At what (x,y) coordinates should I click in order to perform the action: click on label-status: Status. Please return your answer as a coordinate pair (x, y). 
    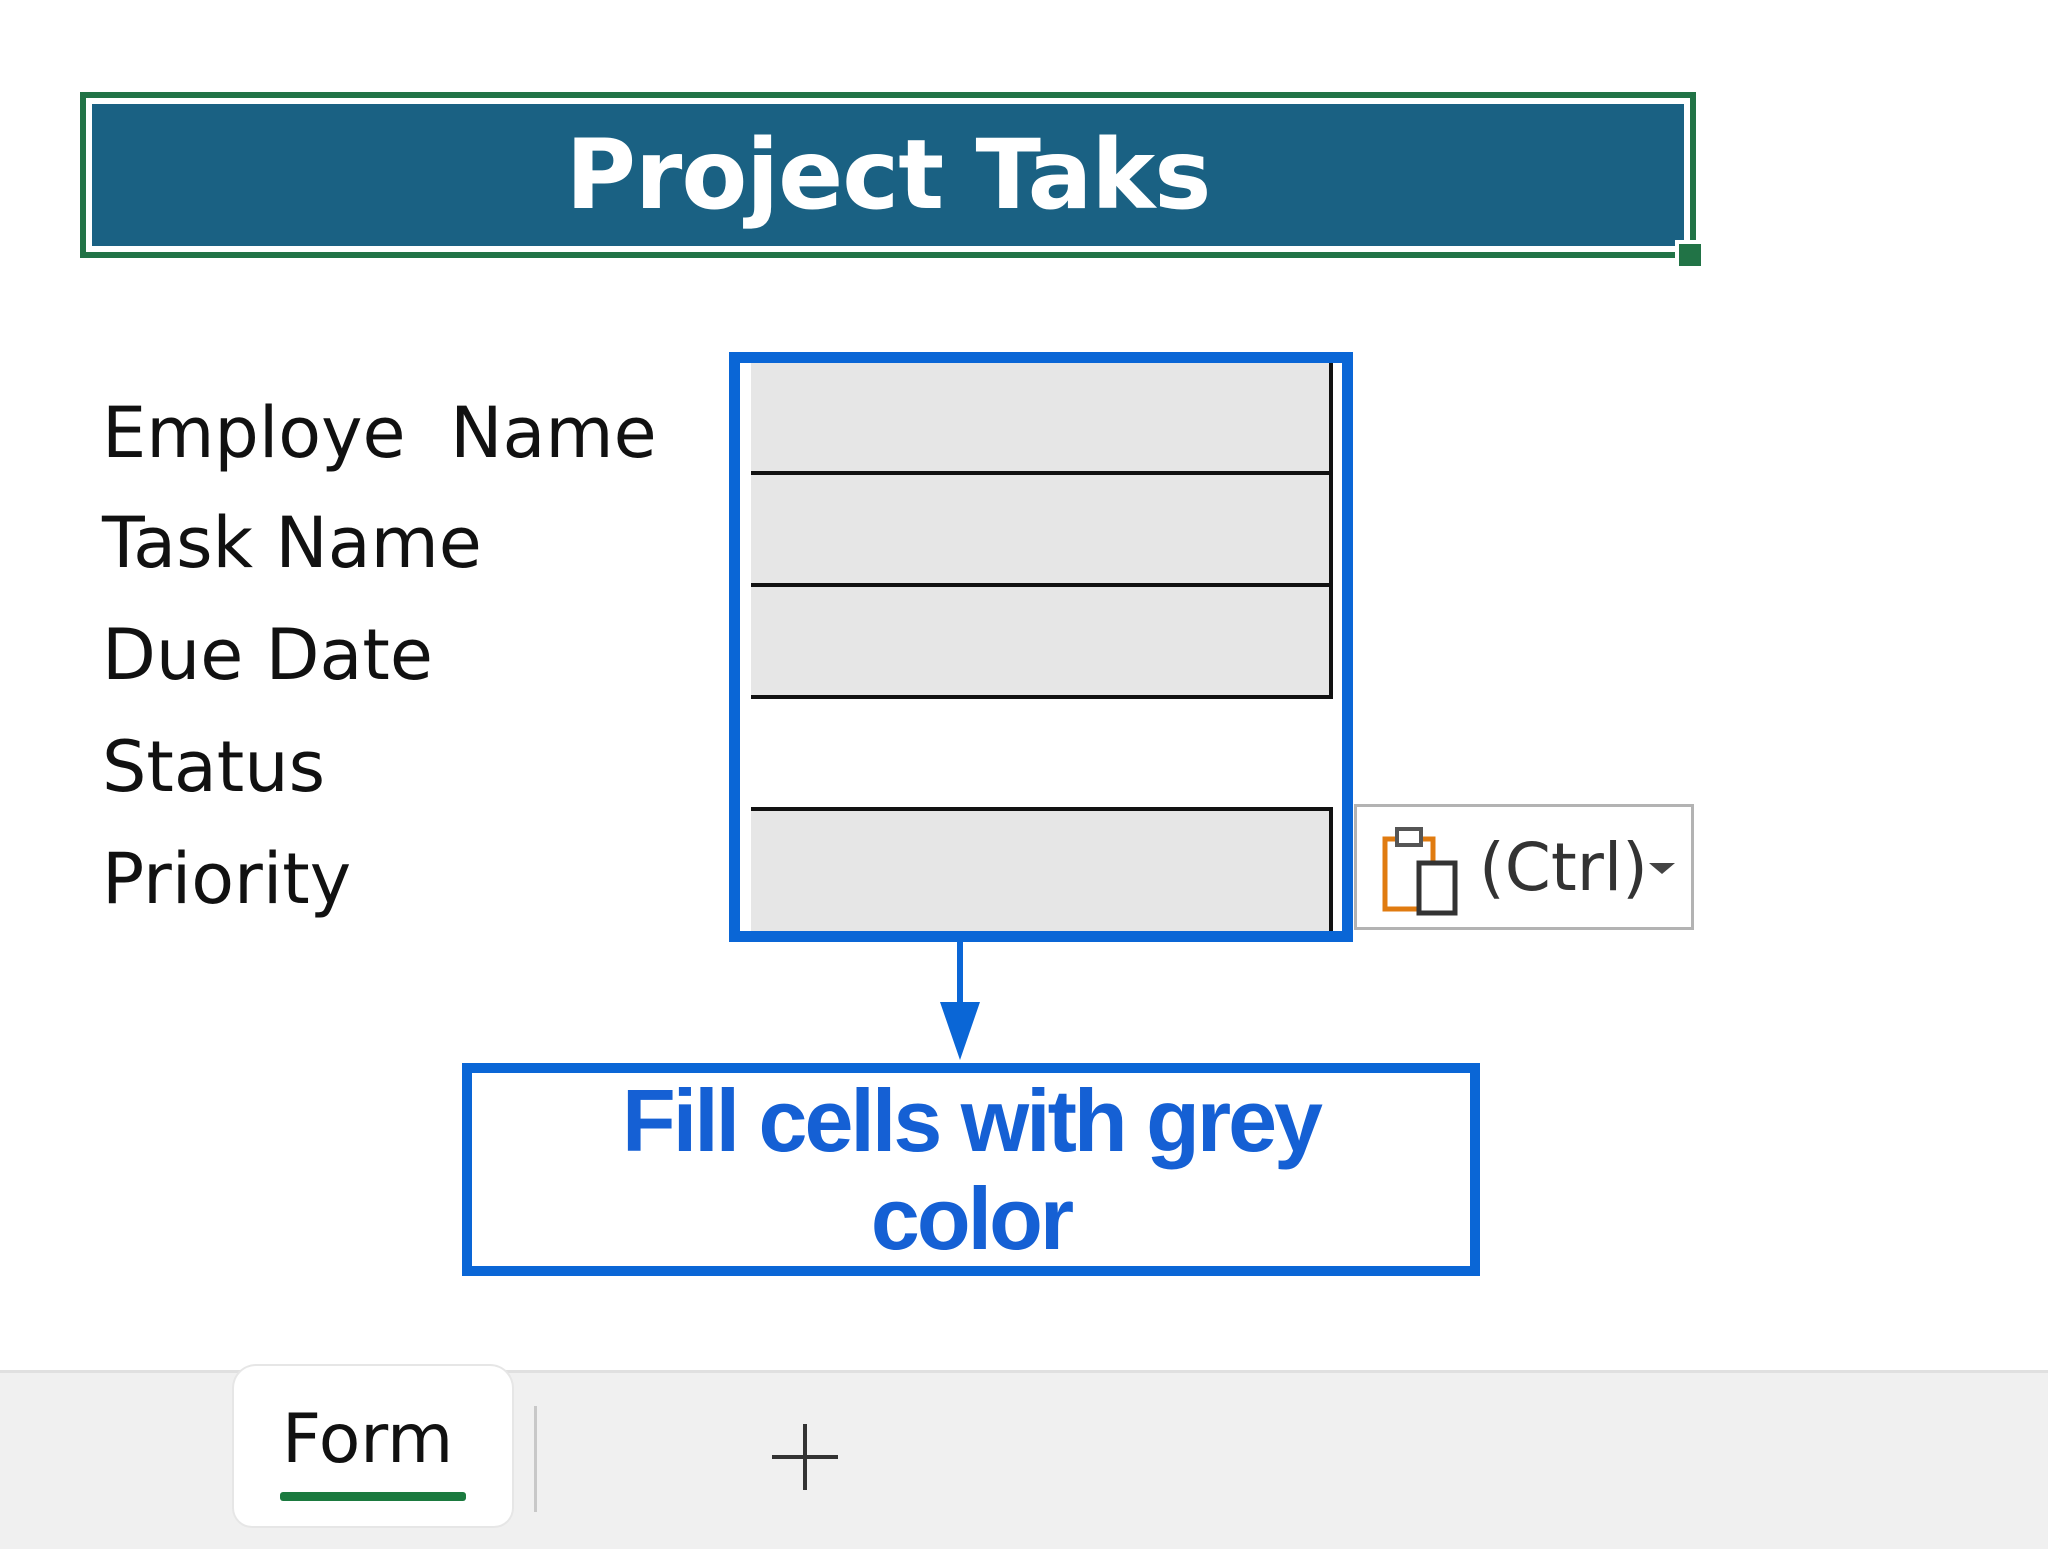
    Looking at the image, I should click on (214, 767).